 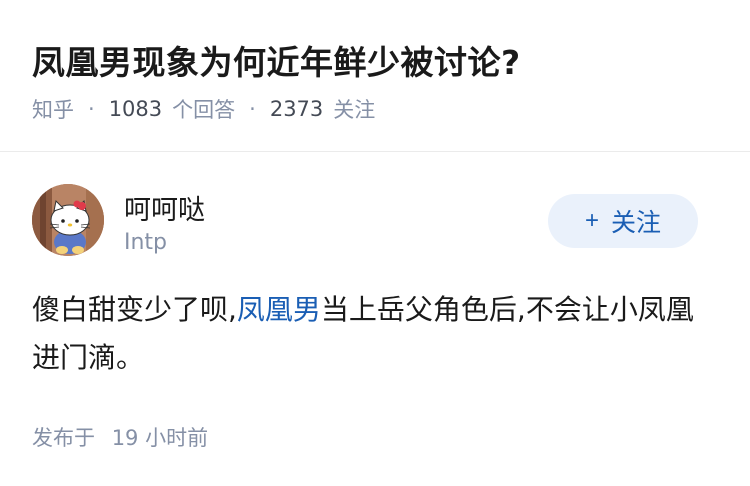 What do you see at coordinates (135, 109) in the screenshot?
I see `answer-count: 1083` at bounding box center [135, 109].